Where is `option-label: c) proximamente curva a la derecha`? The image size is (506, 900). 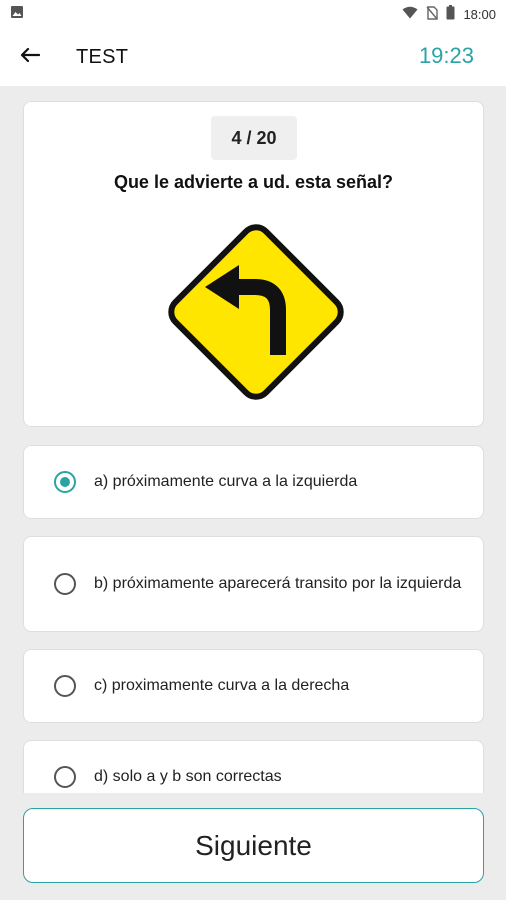 option-label: c) proximamente curva a la derecha is located at coordinates (222, 685).